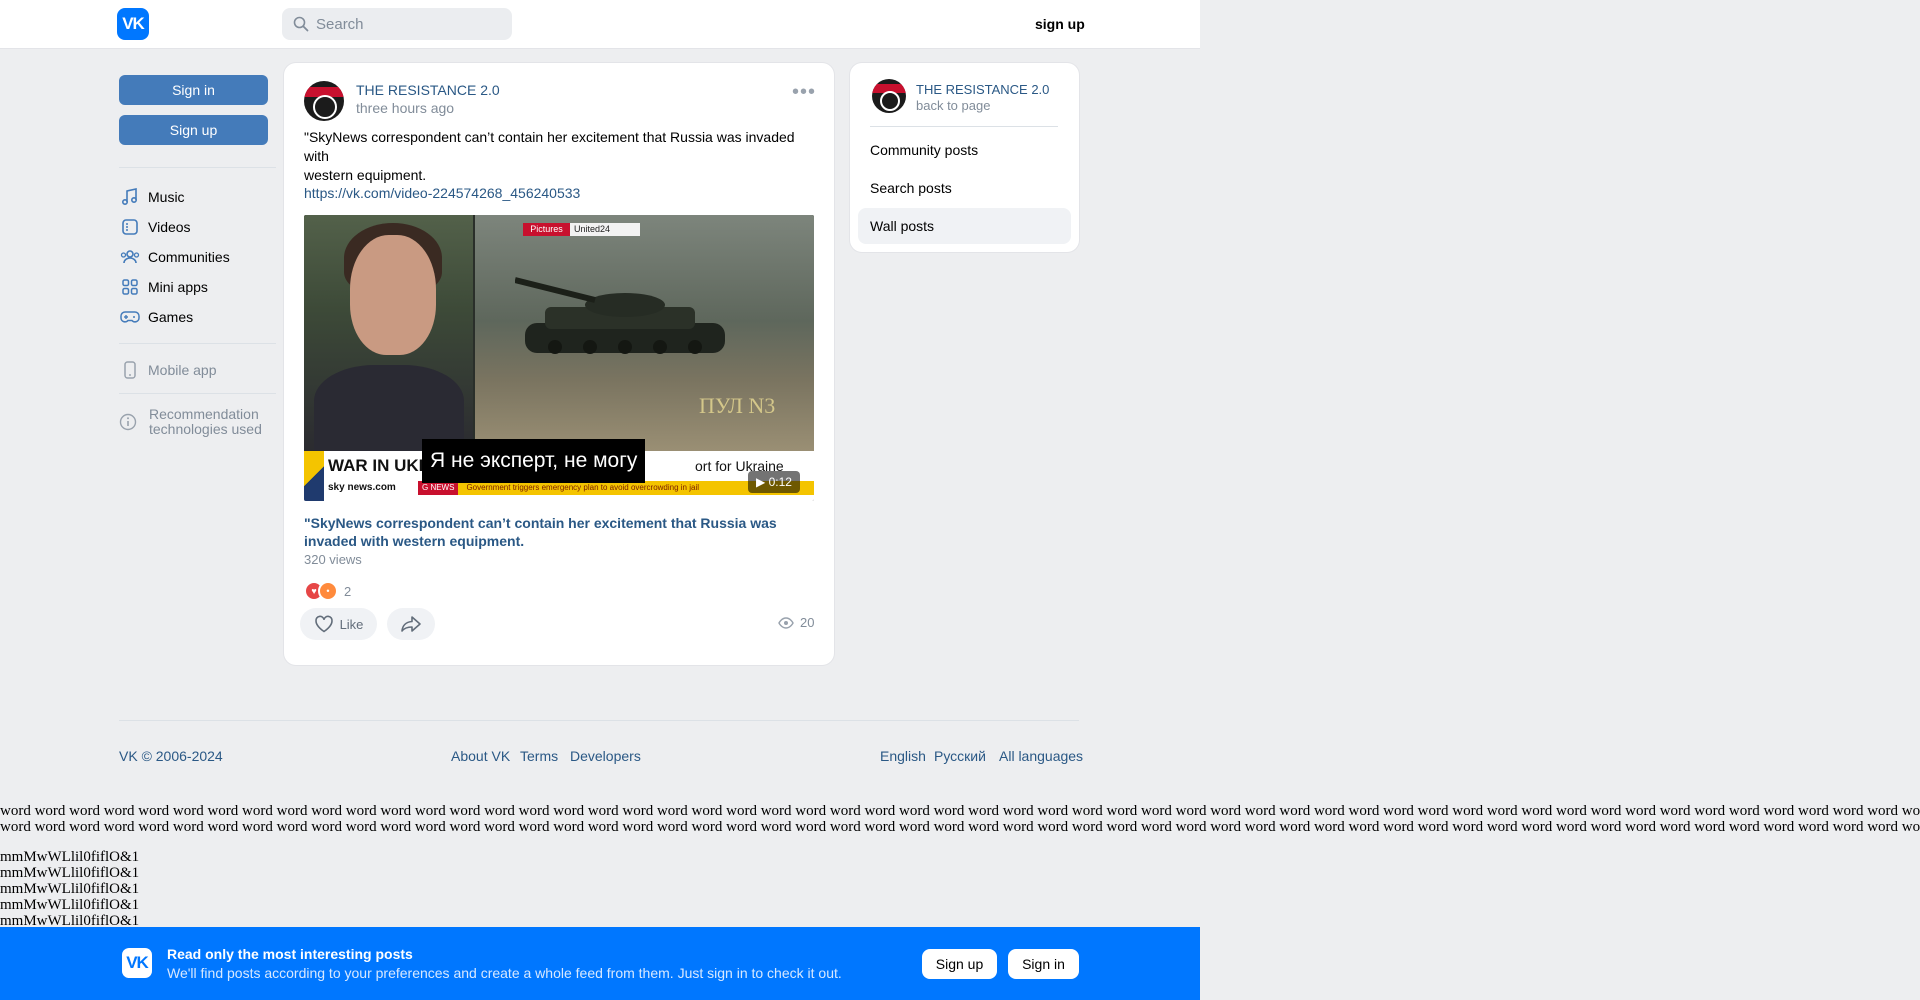  I want to click on footer-link-developers: Developers, so click(605, 756).